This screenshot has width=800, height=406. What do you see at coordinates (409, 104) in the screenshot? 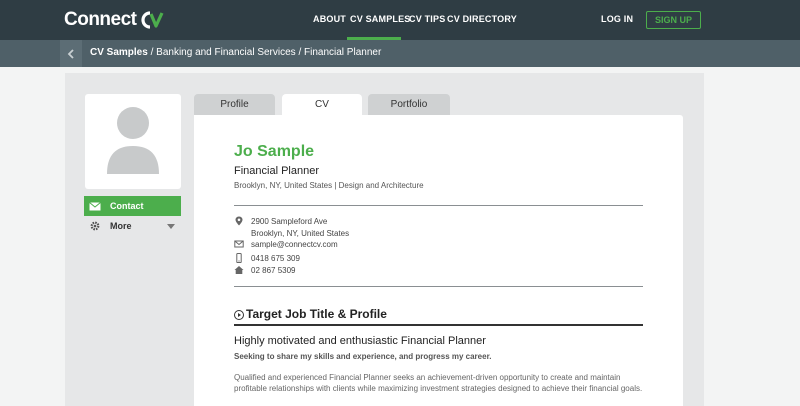
I see `tab-portfolio: Portfolio` at bounding box center [409, 104].